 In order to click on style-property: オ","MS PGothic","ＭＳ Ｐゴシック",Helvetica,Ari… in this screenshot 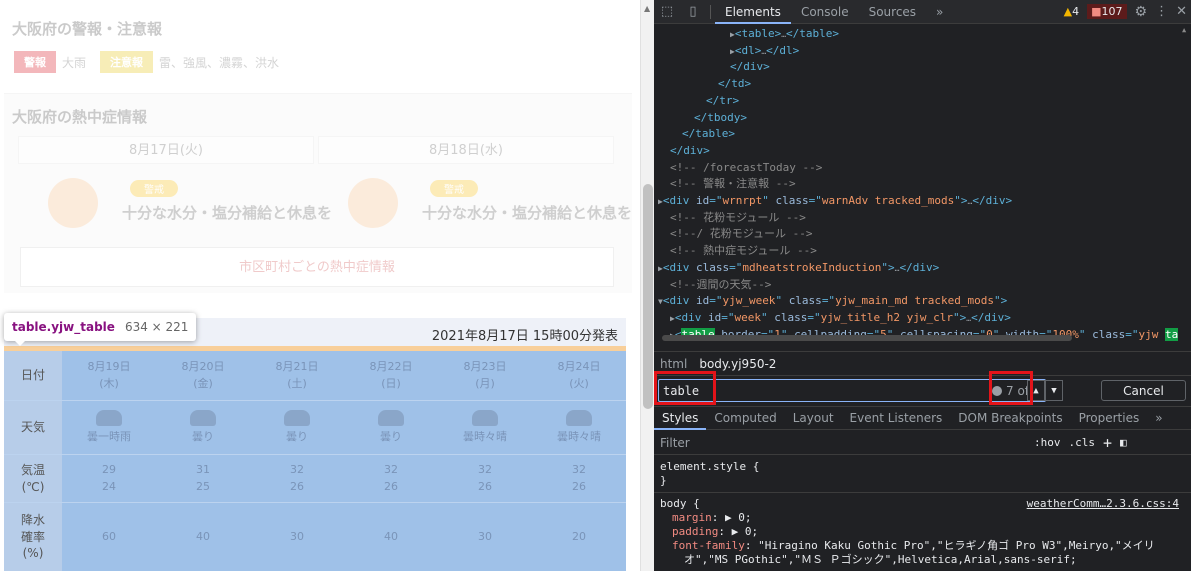, I will do `click(922, 560)`.